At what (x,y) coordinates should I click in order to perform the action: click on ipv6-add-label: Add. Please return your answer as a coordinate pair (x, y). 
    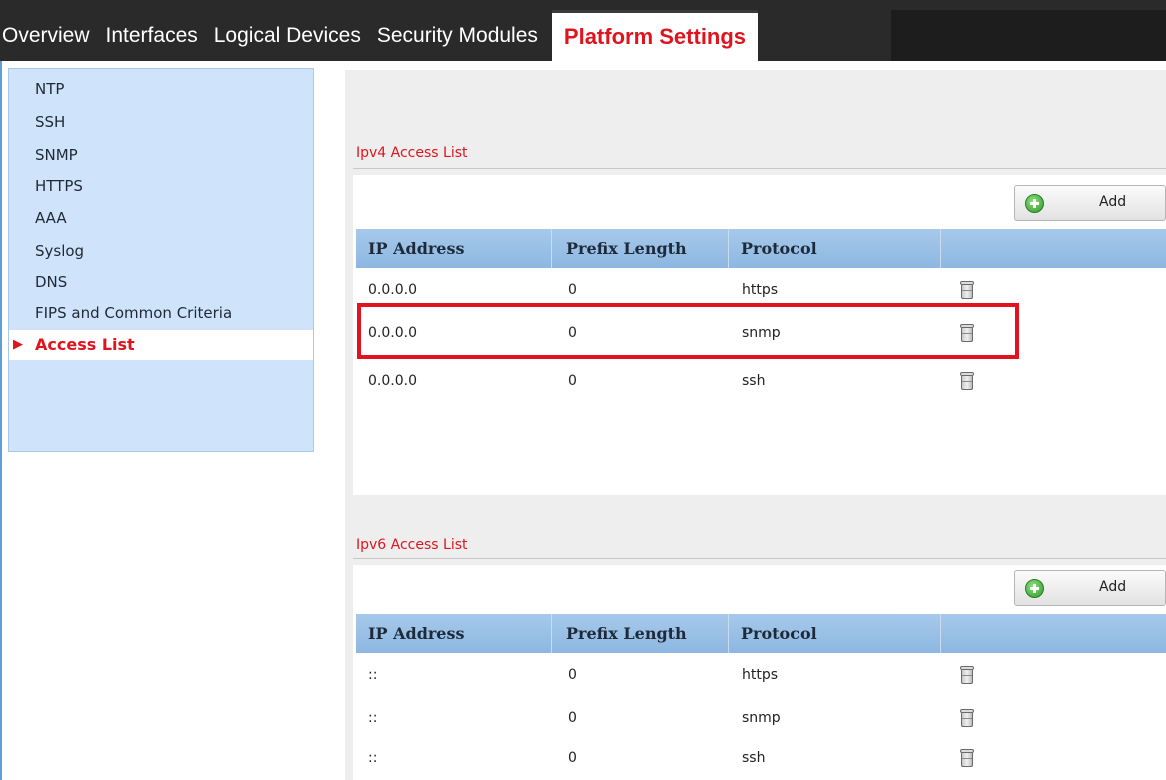
    Looking at the image, I should click on (1113, 587).